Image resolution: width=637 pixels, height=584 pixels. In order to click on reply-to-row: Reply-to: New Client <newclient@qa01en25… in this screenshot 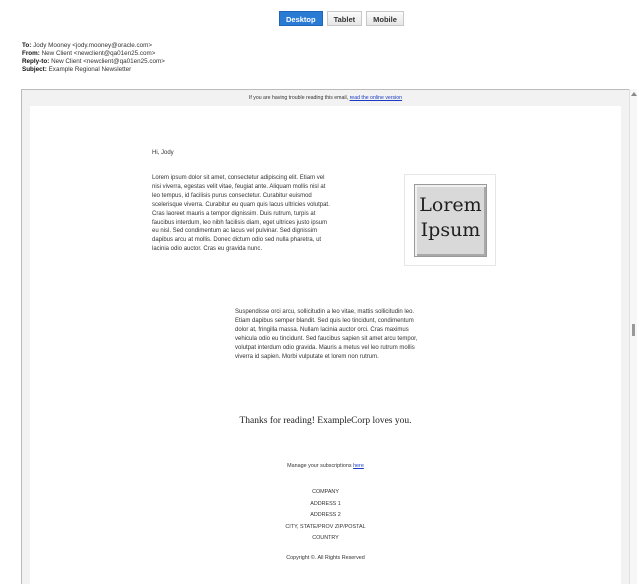, I will do `click(93, 61)`.